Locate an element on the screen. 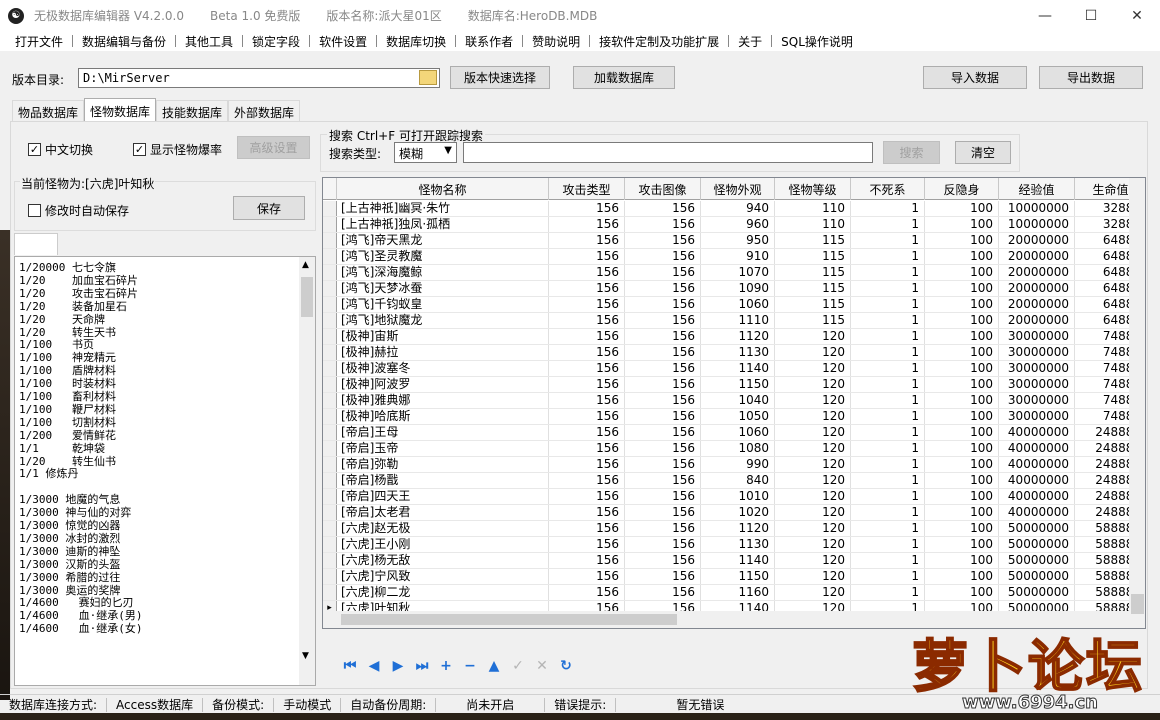 This screenshot has height=720, width=1160. close-button: ✕ is located at coordinates (1137, 15).